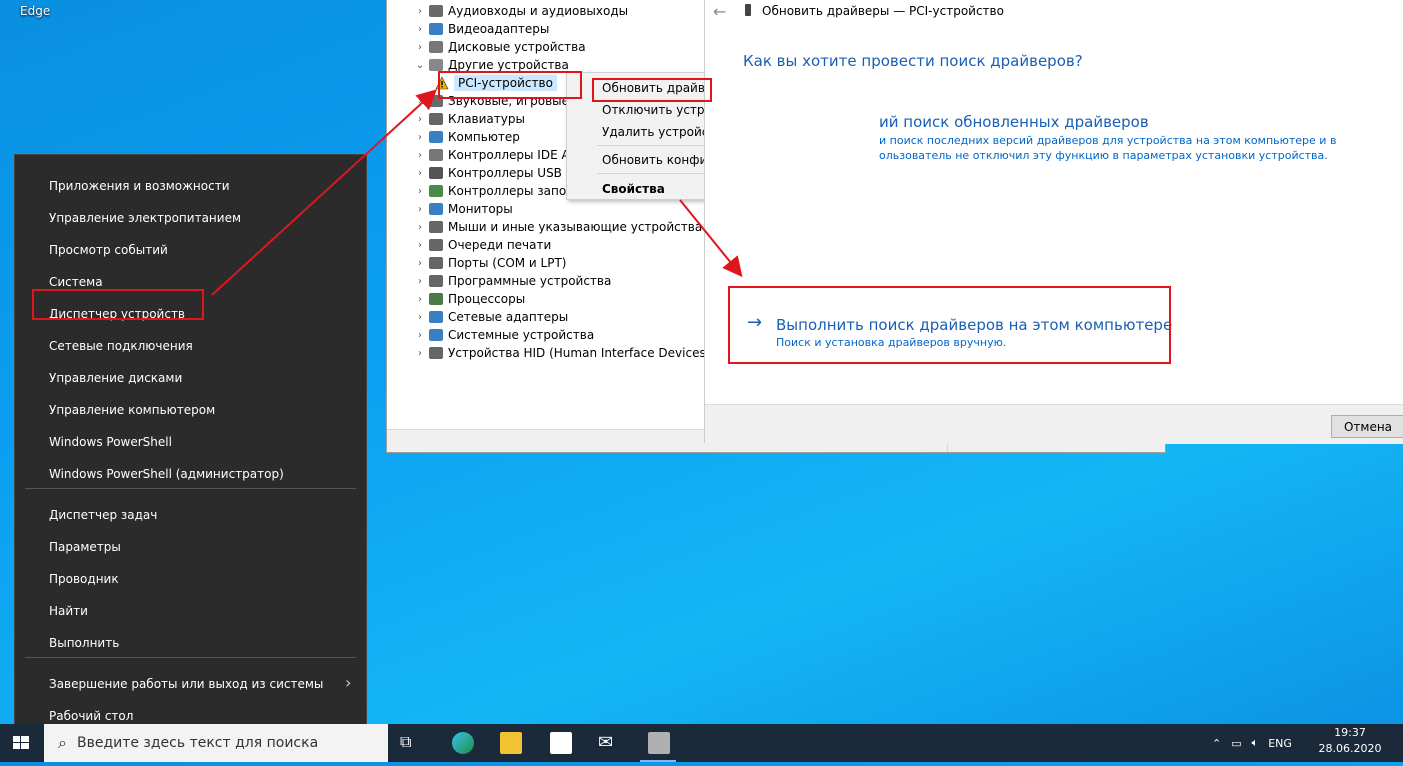  I want to click on store-icon, so click(561, 743).